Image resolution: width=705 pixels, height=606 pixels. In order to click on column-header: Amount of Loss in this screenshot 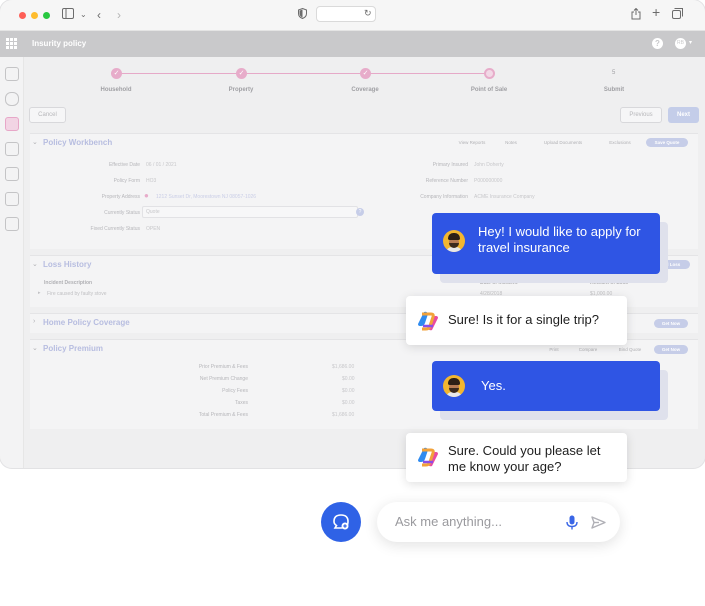, I will do `click(609, 283)`.